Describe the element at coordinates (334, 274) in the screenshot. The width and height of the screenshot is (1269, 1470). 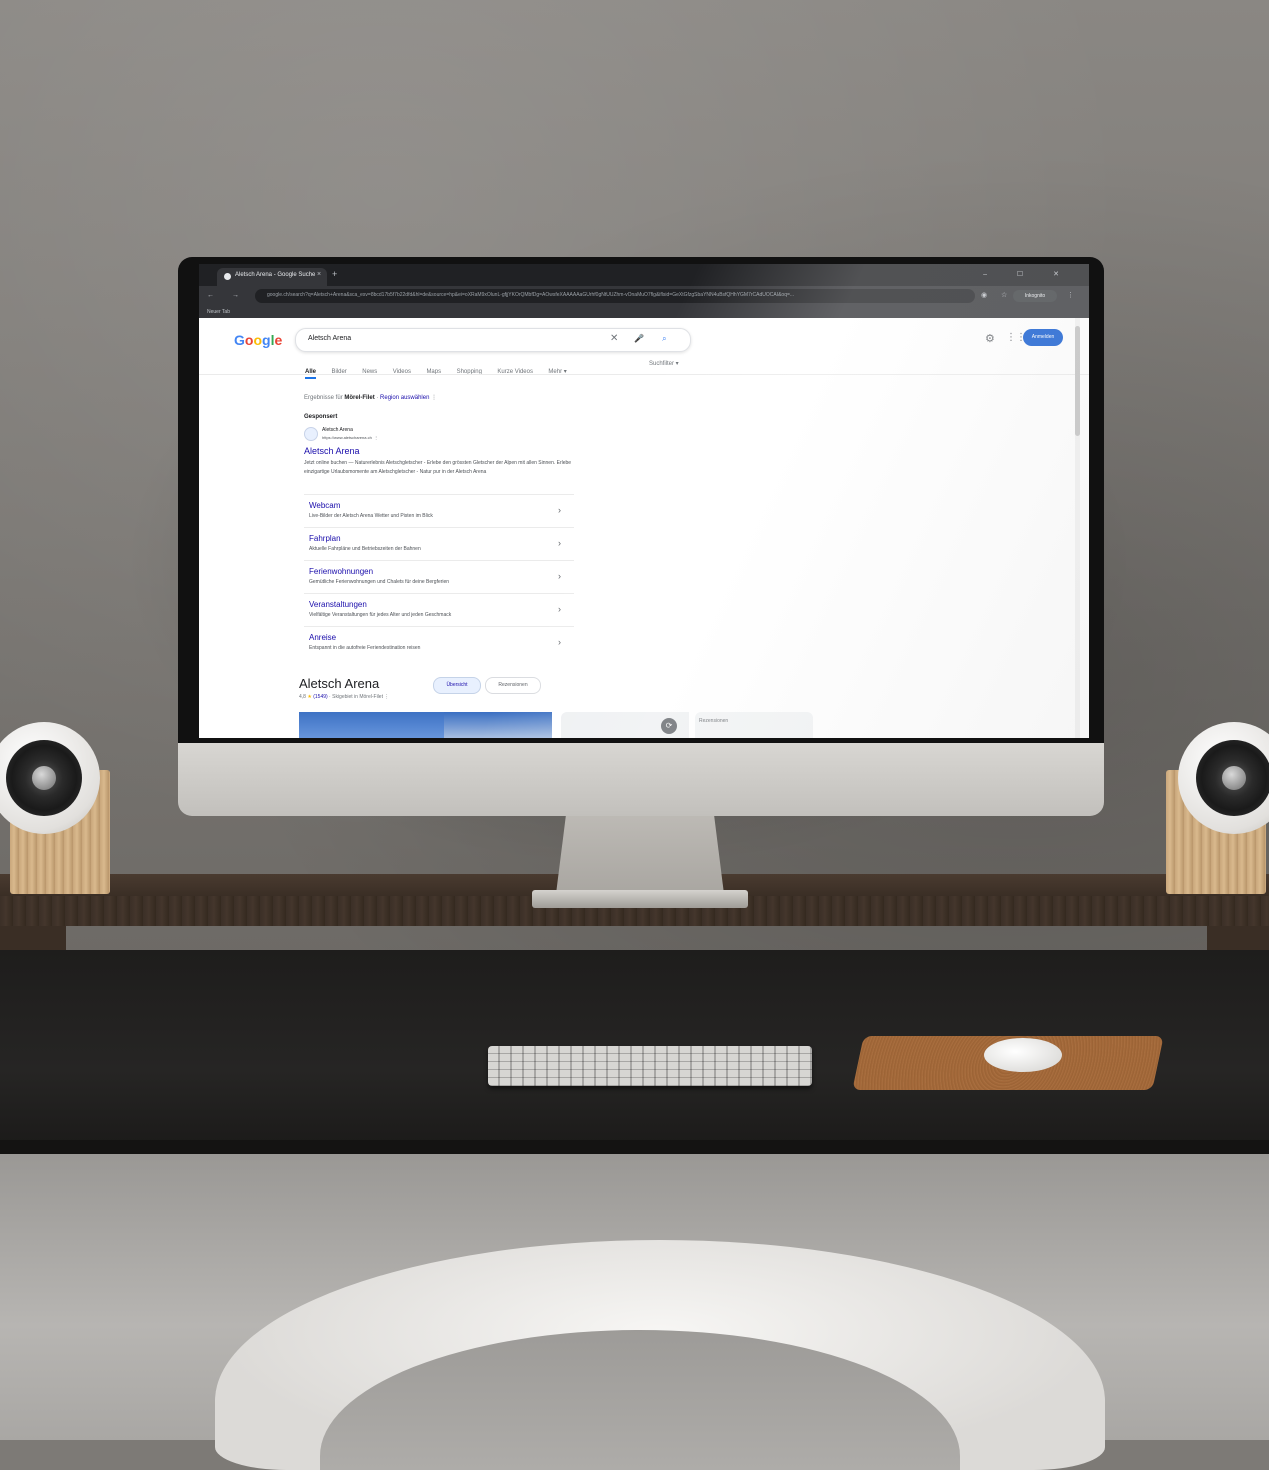
I see `new-tab-plus-icon: +` at that location.